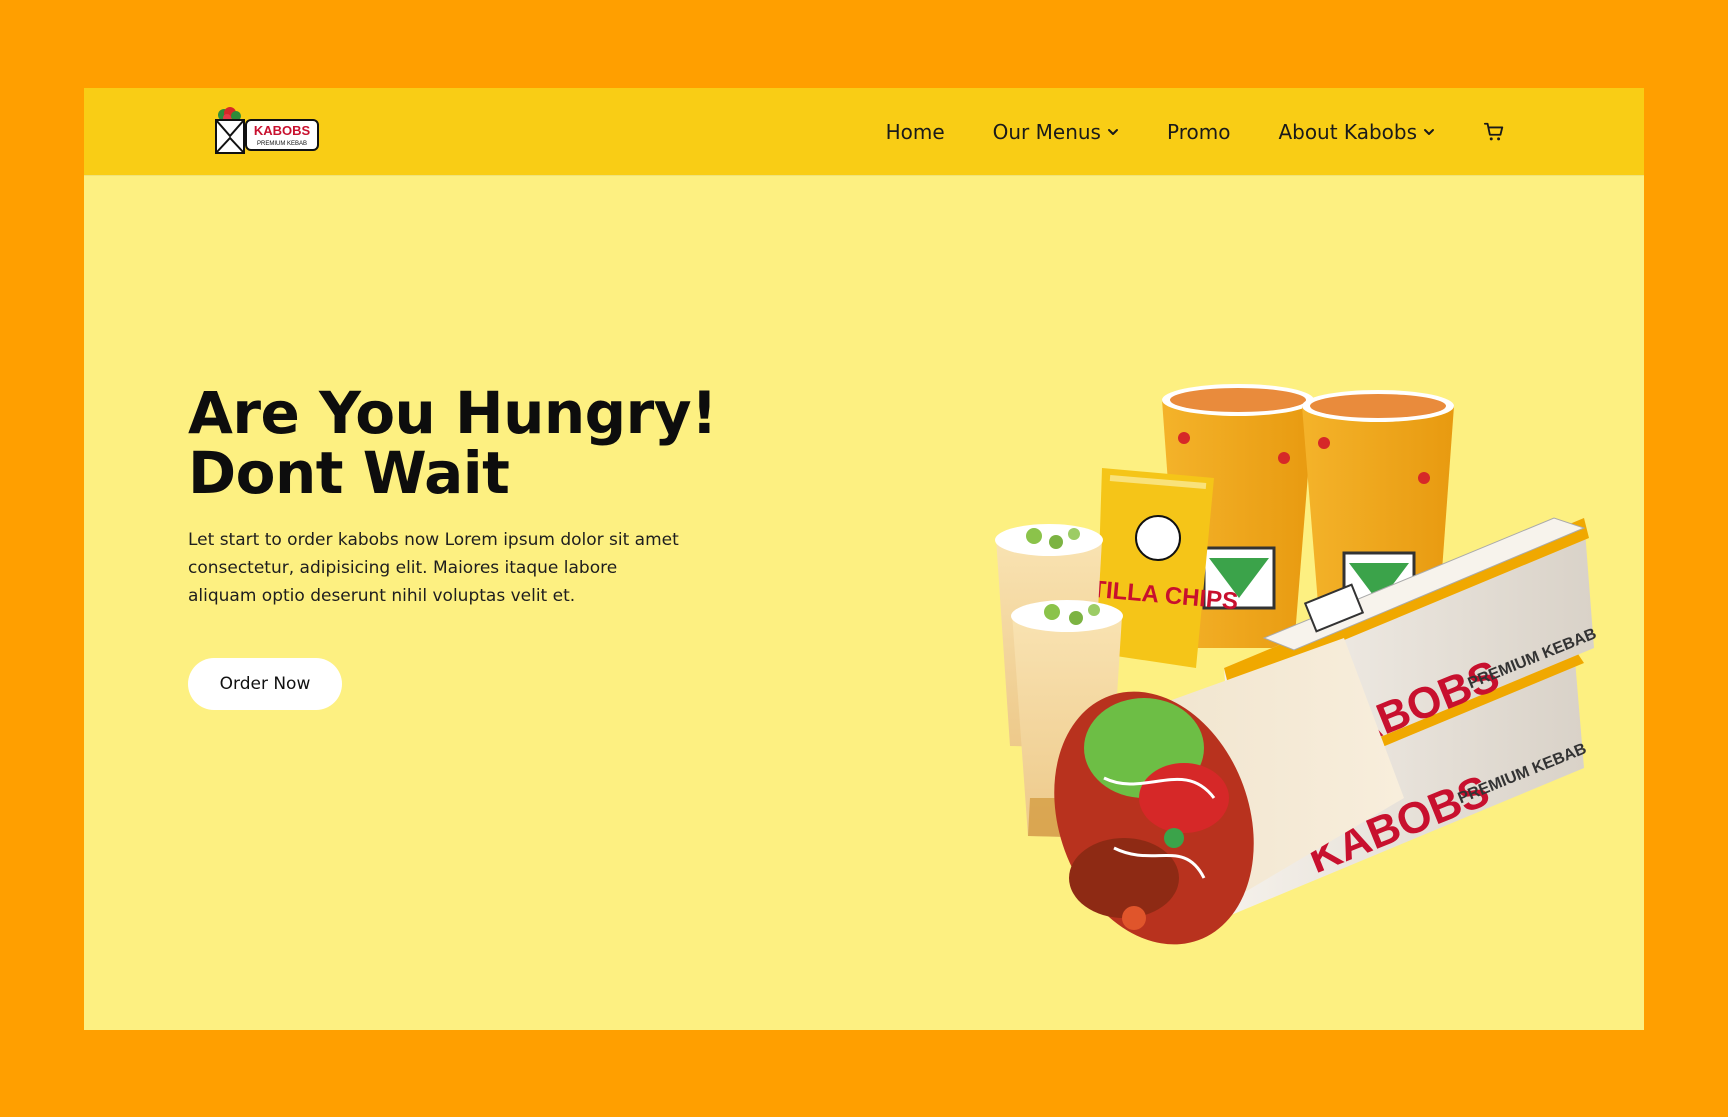  What do you see at coordinates (349, 473) in the screenshot?
I see `hero-title-line-2: Dont Wait` at bounding box center [349, 473].